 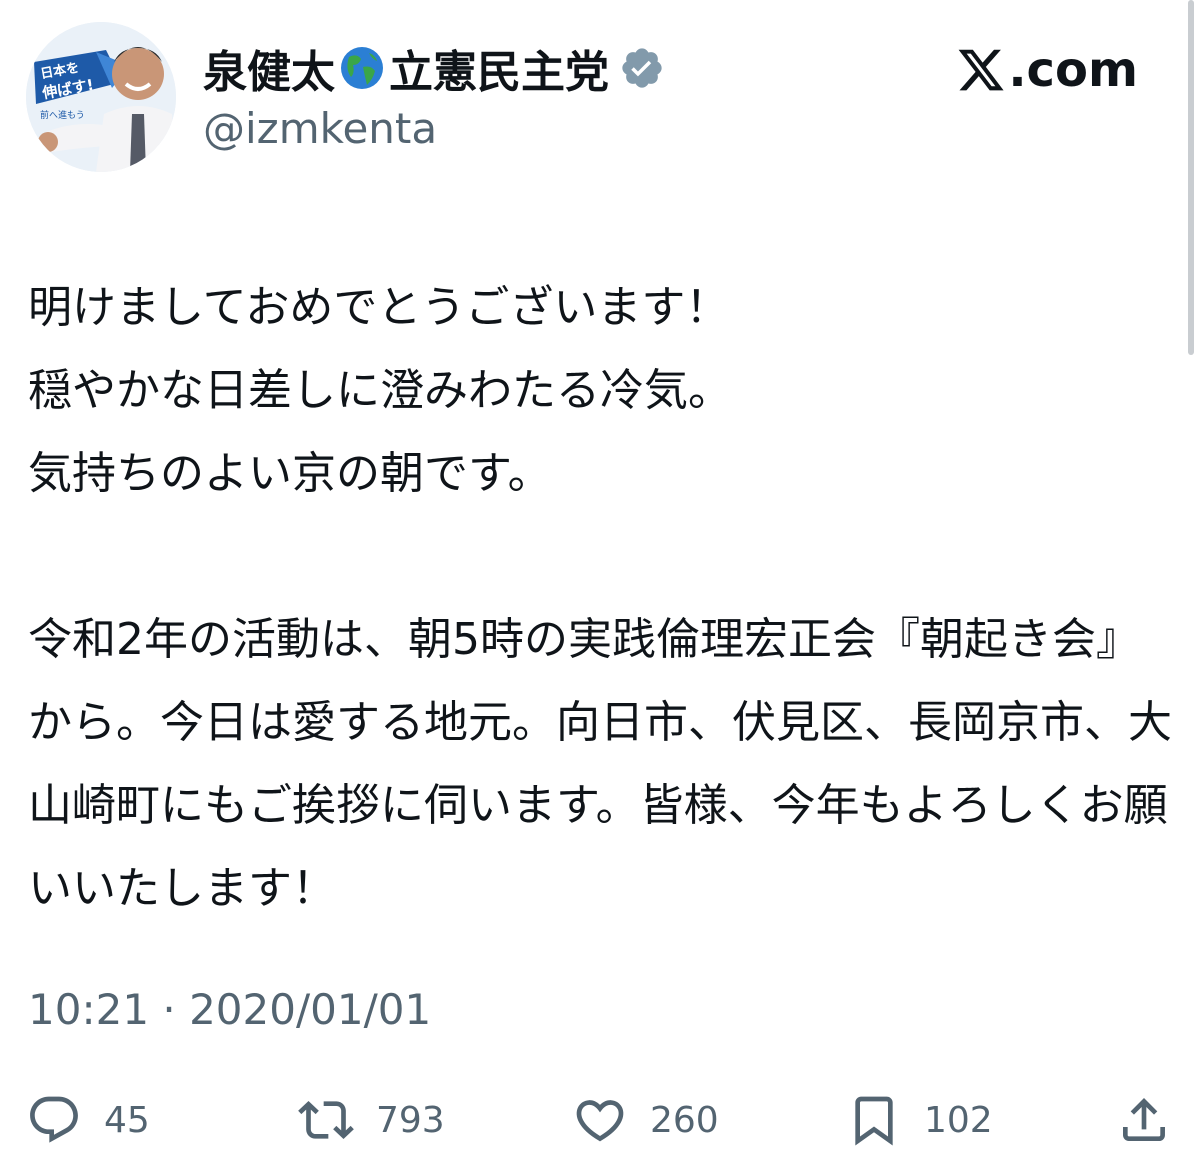 I want to click on like-button: 260, so click(x=645, y=1120).